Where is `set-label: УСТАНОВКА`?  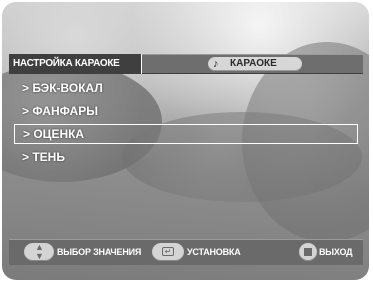 set-label: УСТАНОВКА is located at coordinates (214, 252).